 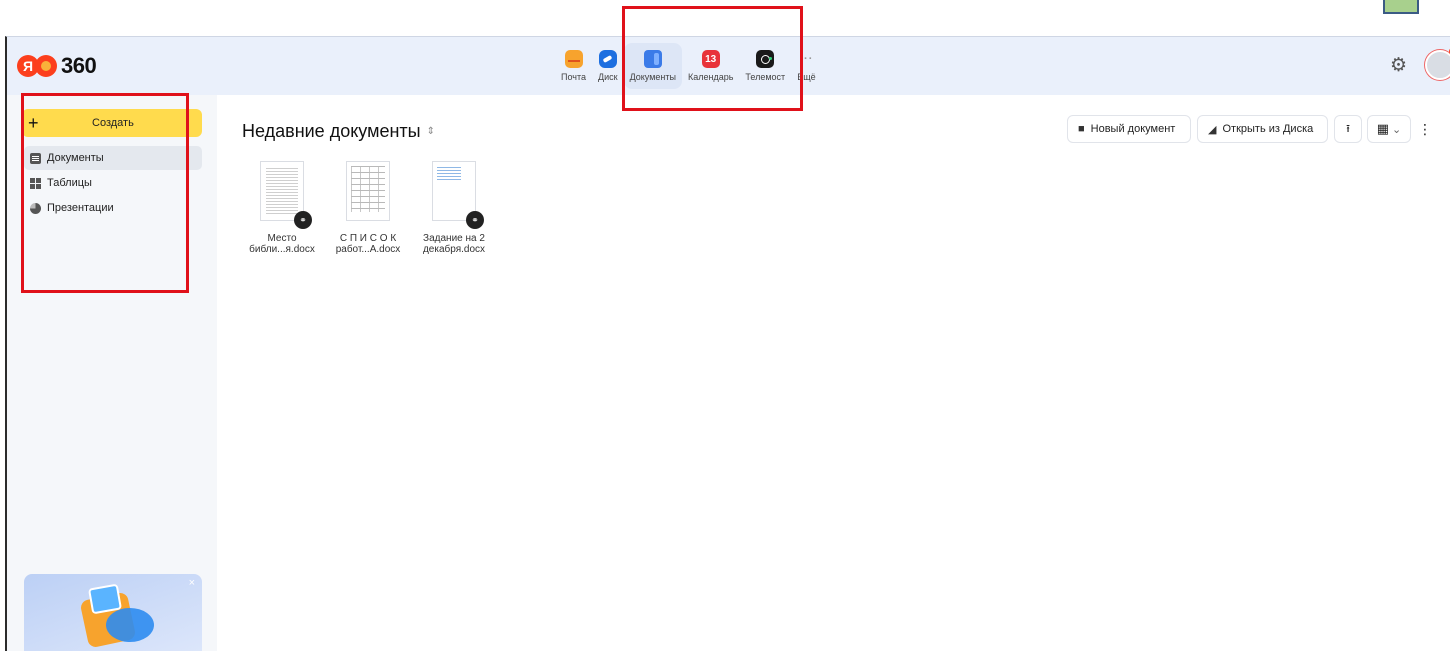 I want to click on yandex-360-logo: Я 360, so click(x=57, y=66).